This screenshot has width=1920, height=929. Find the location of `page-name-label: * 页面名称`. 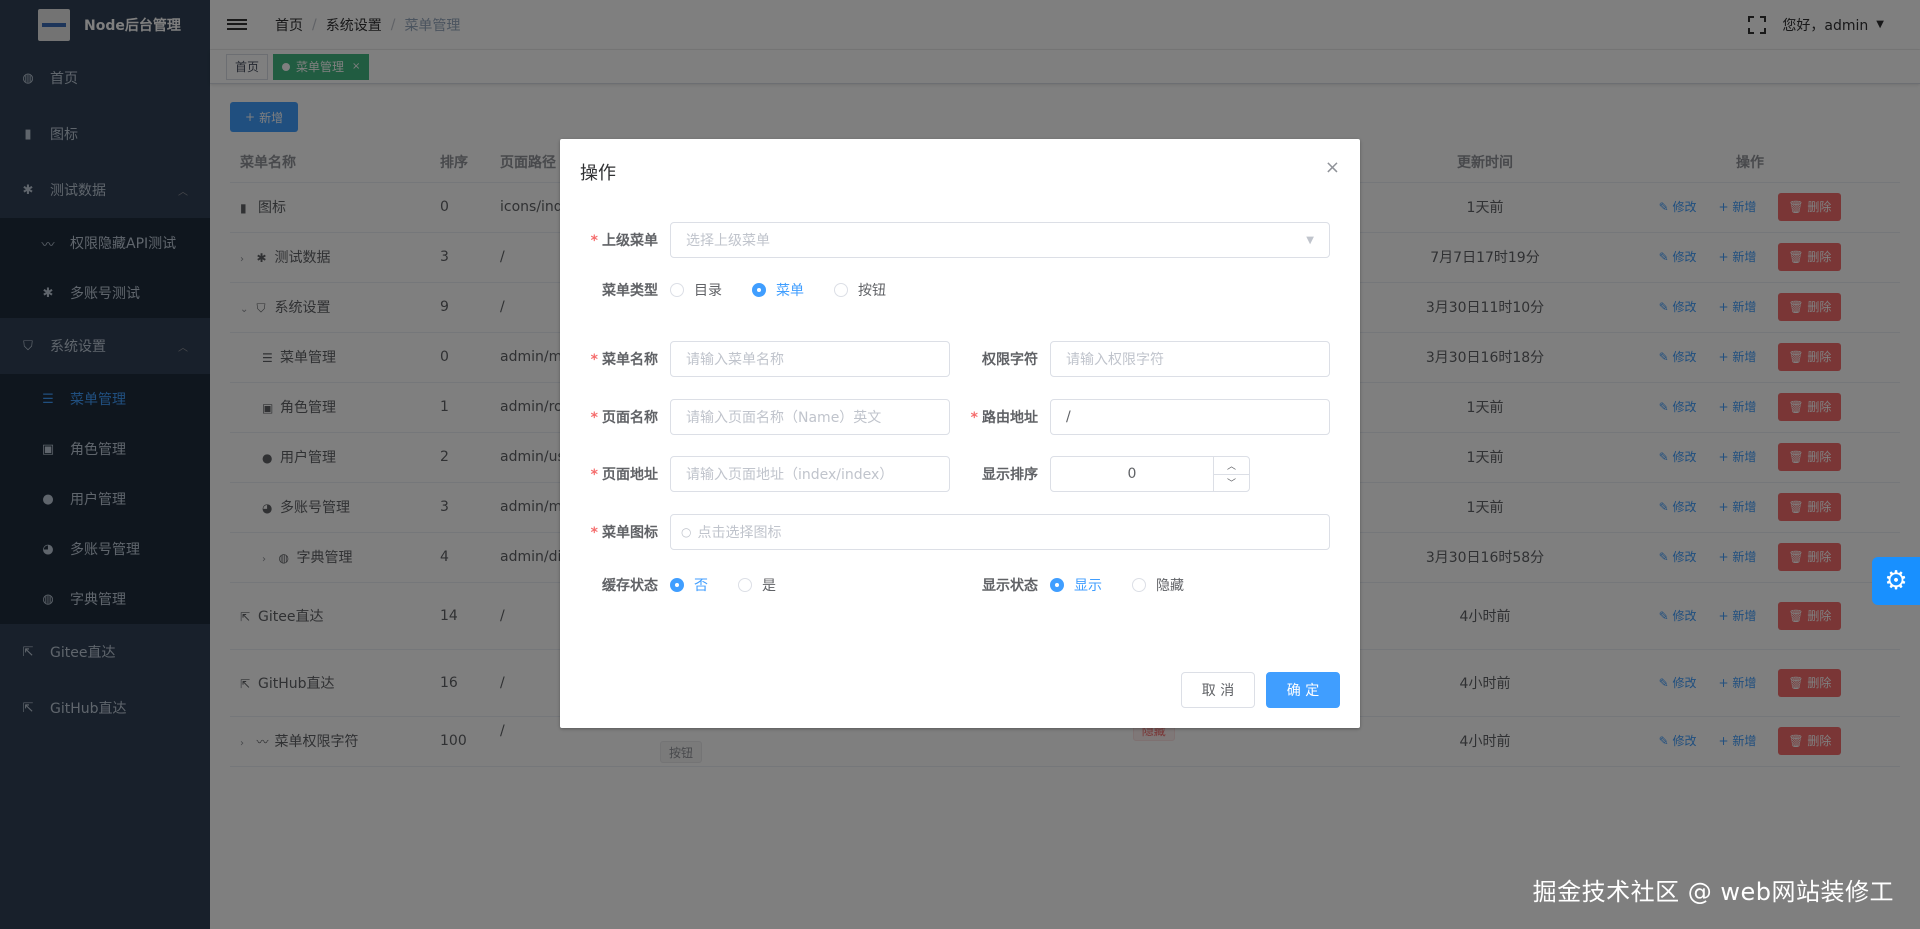

page-name-label: * 页面名称 is located at coordinates (624, 418).